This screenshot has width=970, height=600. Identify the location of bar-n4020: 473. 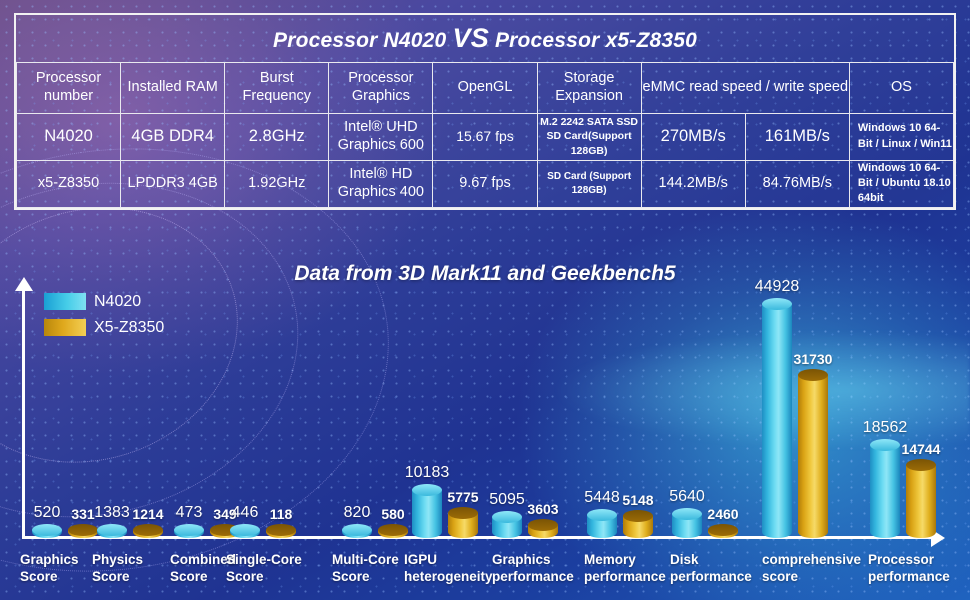
(189, 521).